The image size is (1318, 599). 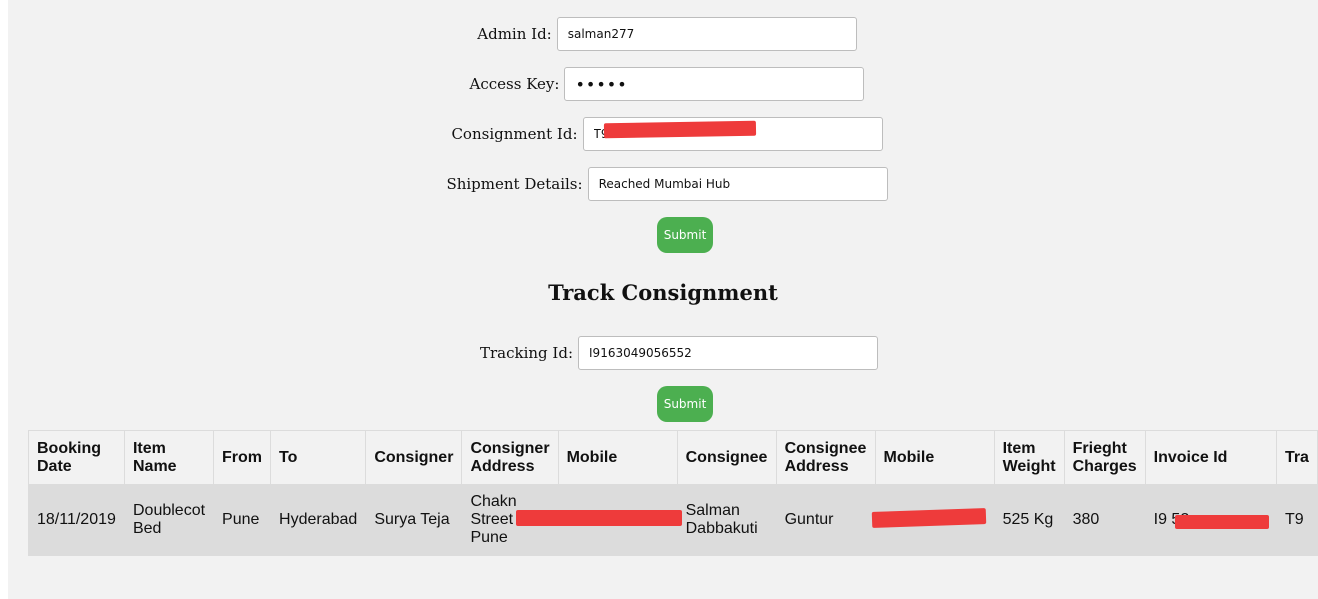 What do you see at coordinates (510, 457) in the screenshot?
I see `header-consigner-address: Consigner Address` at bounding box center [510, 457].